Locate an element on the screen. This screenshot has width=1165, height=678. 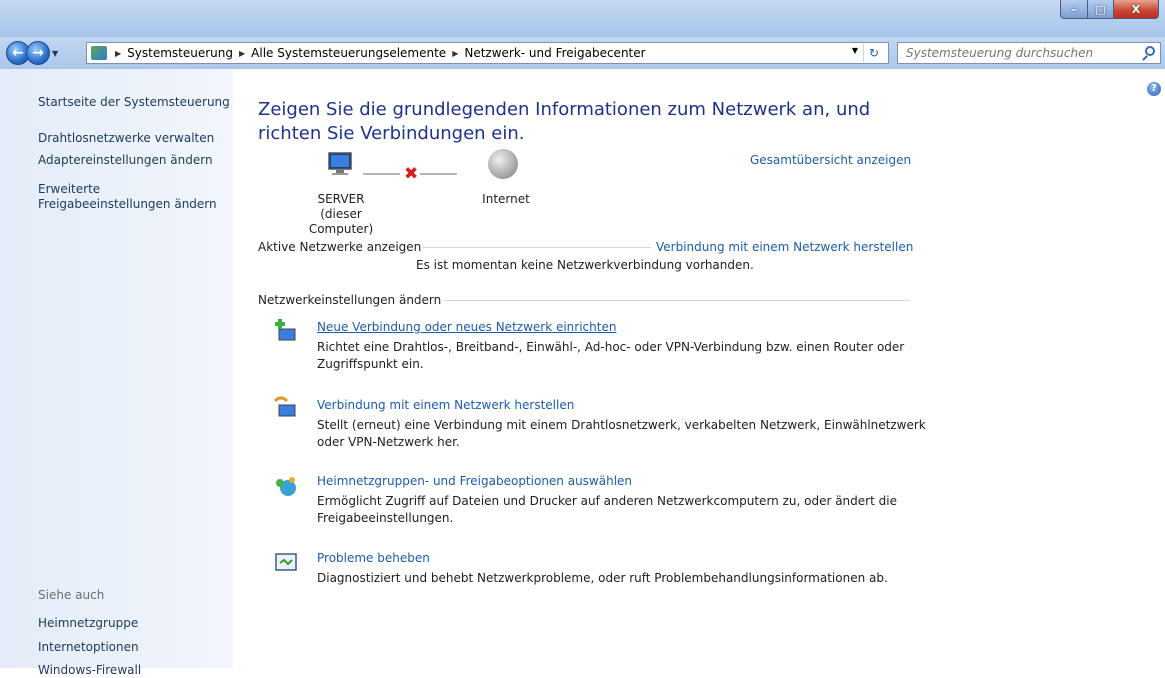
maximize-button: □ is located at coordinates (1101, 9).